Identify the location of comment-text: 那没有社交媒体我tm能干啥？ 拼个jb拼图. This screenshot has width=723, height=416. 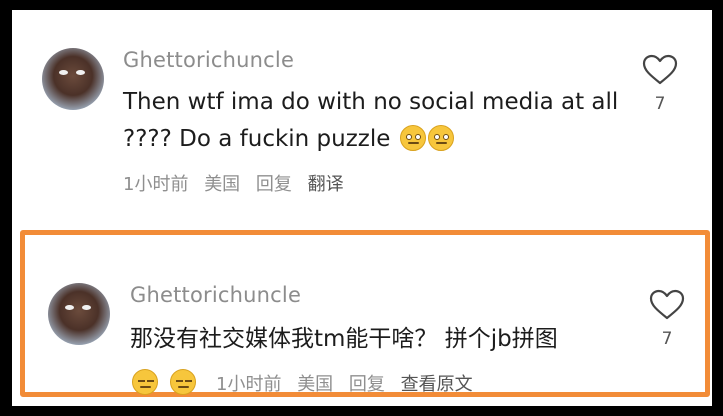
(382, 339).